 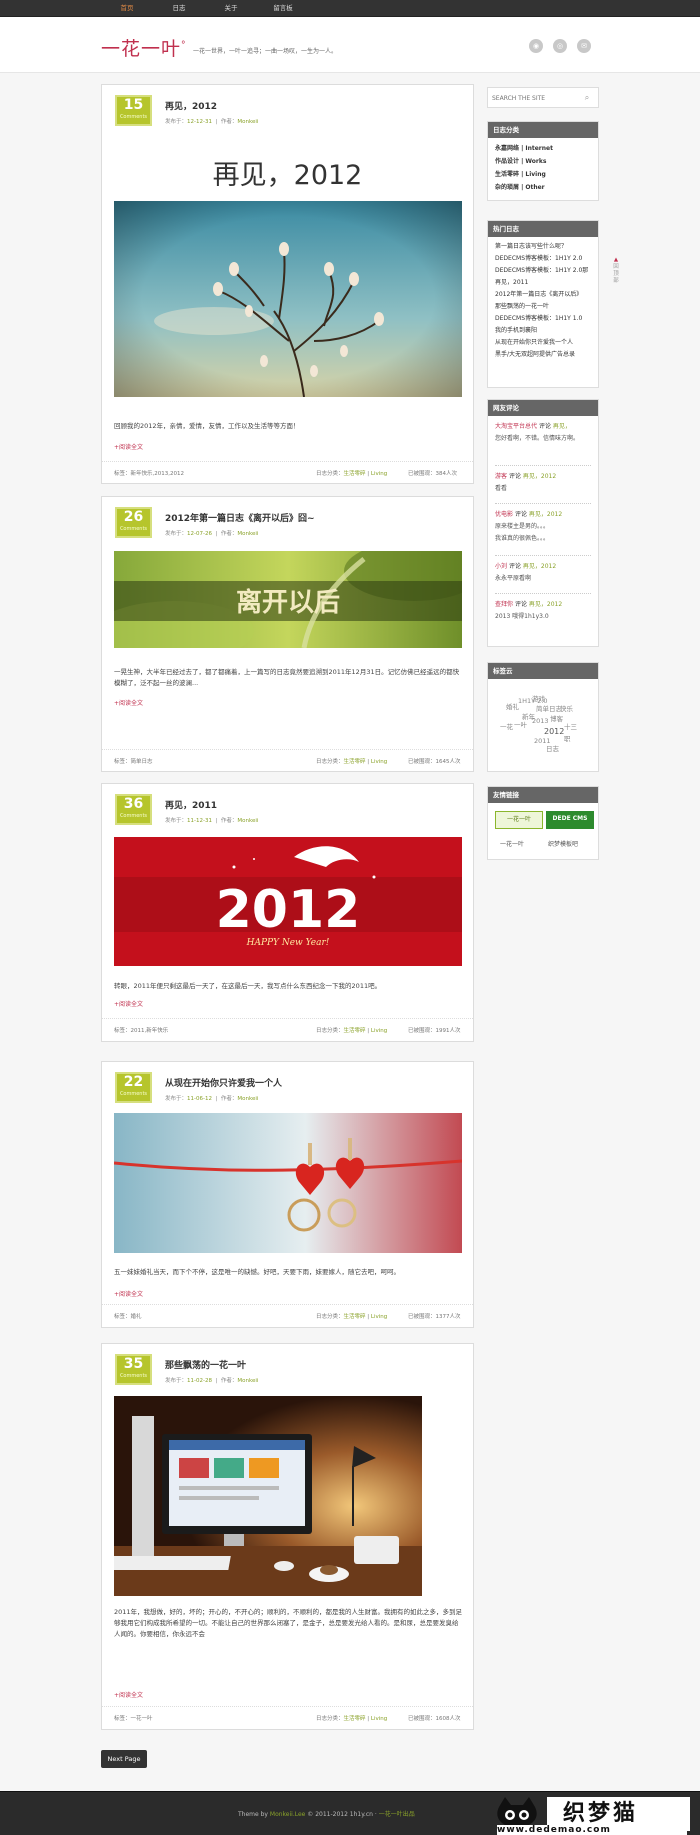 What do you see at coordinates (540, 721) in the screenshot?
I see `tag-link: 2013` at bounding box center [540, 721].